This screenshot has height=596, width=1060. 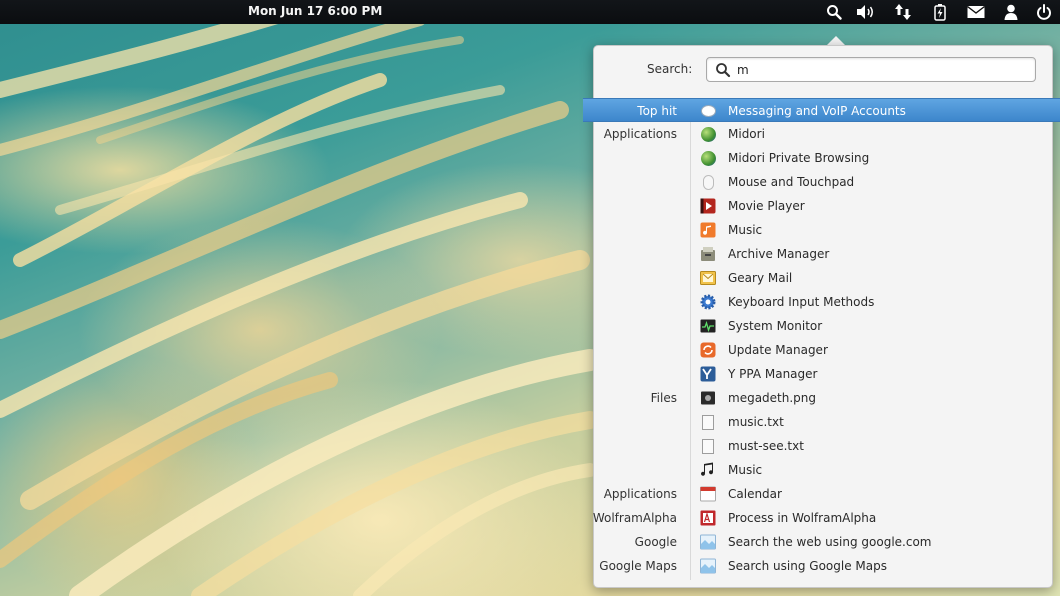 I want to click on maps-search-icon, so click(x=708, y=566).